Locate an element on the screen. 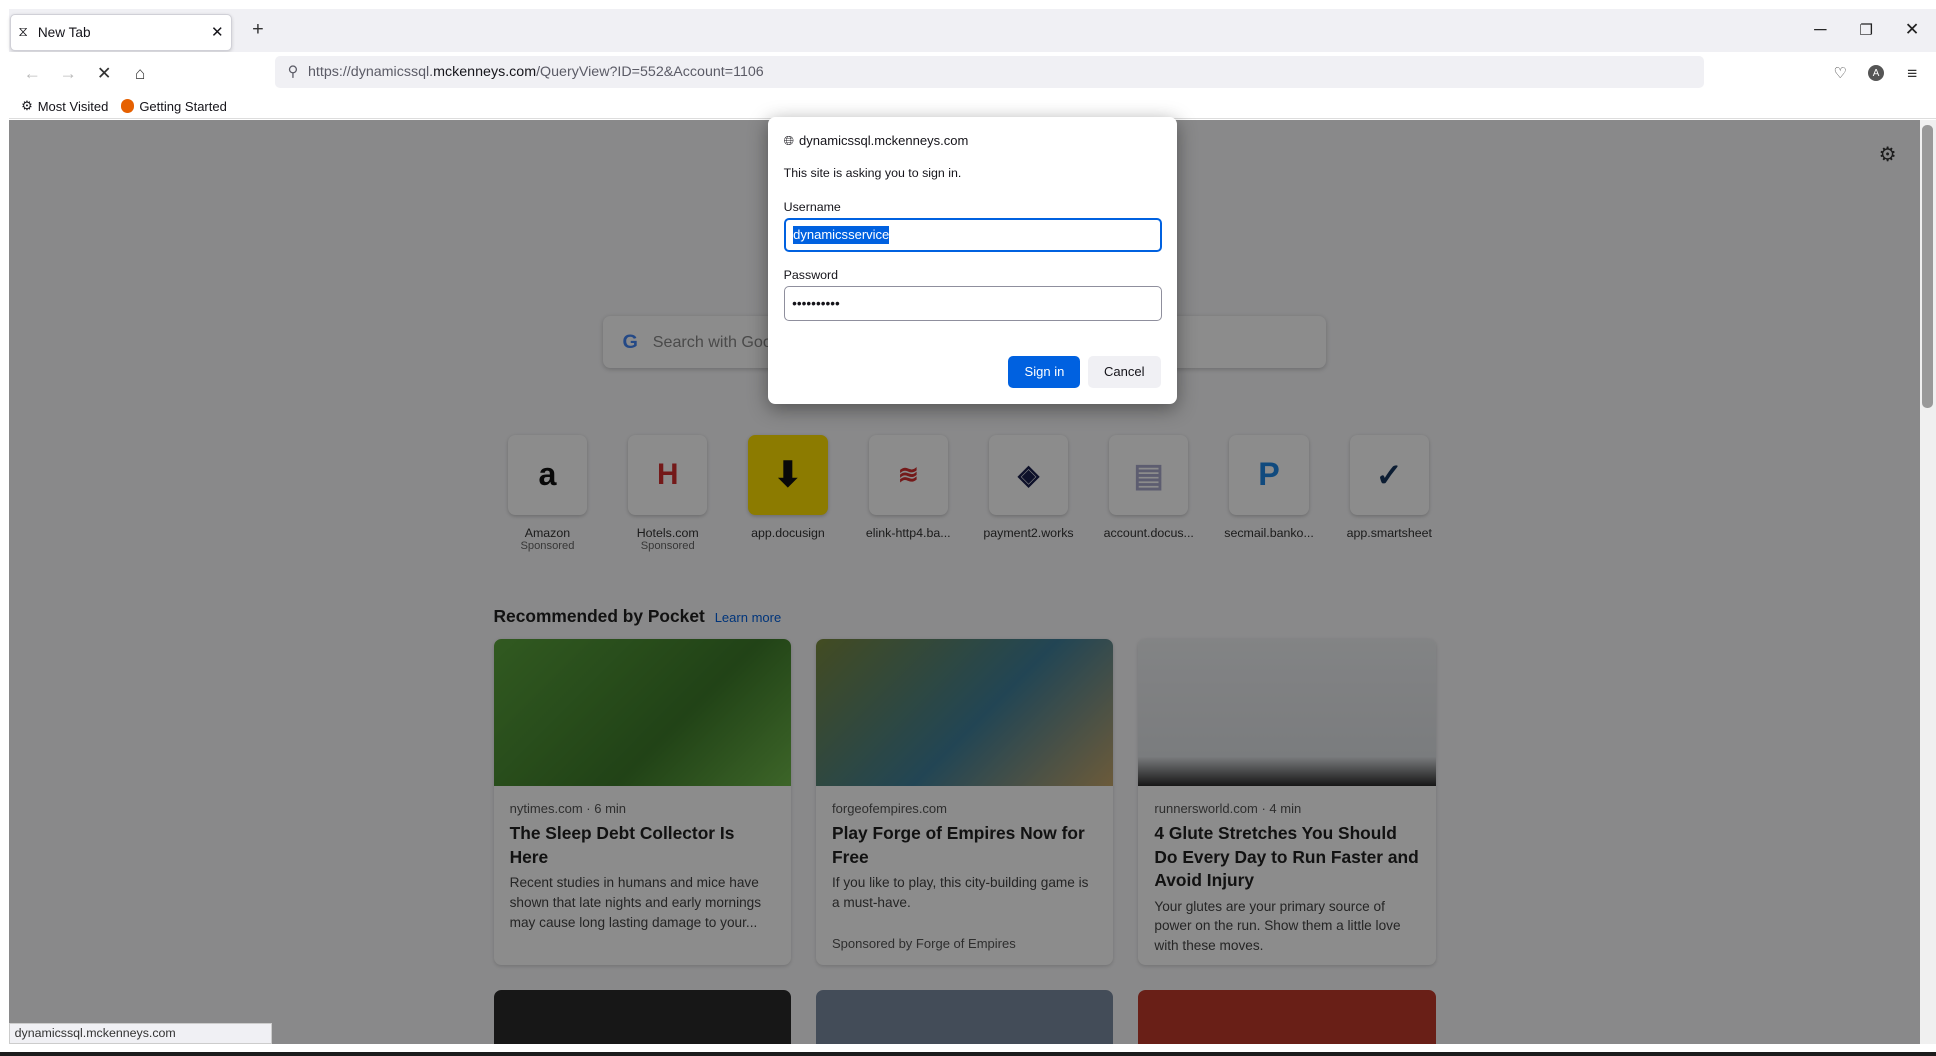  bookmark-getting-started: Getting Started is located at coordinates (173, 106).